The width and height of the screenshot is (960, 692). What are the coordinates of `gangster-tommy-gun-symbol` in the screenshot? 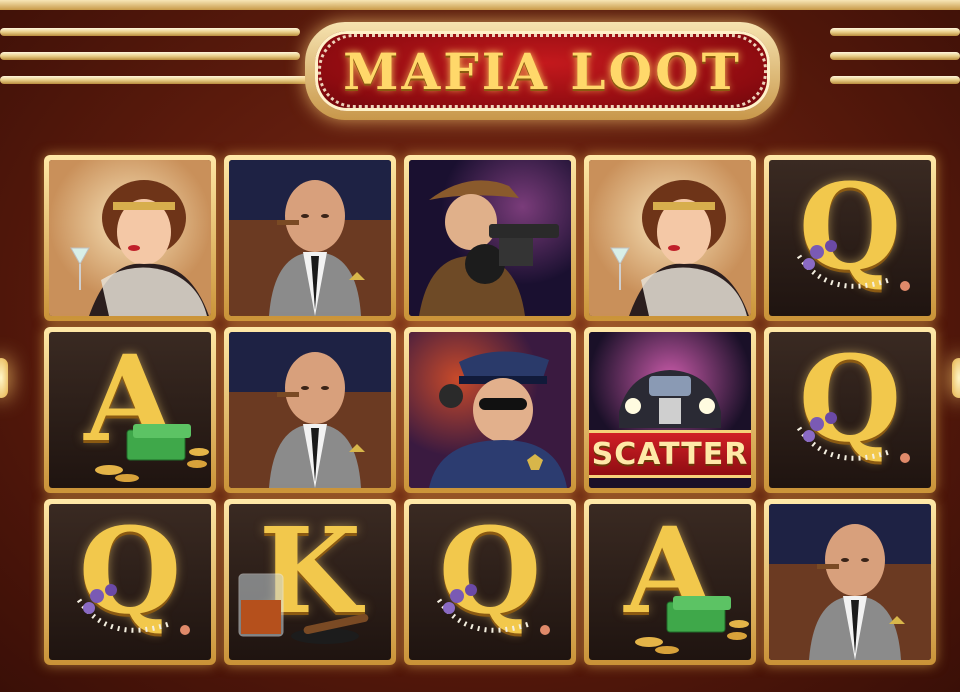 It's located at (490, 238).